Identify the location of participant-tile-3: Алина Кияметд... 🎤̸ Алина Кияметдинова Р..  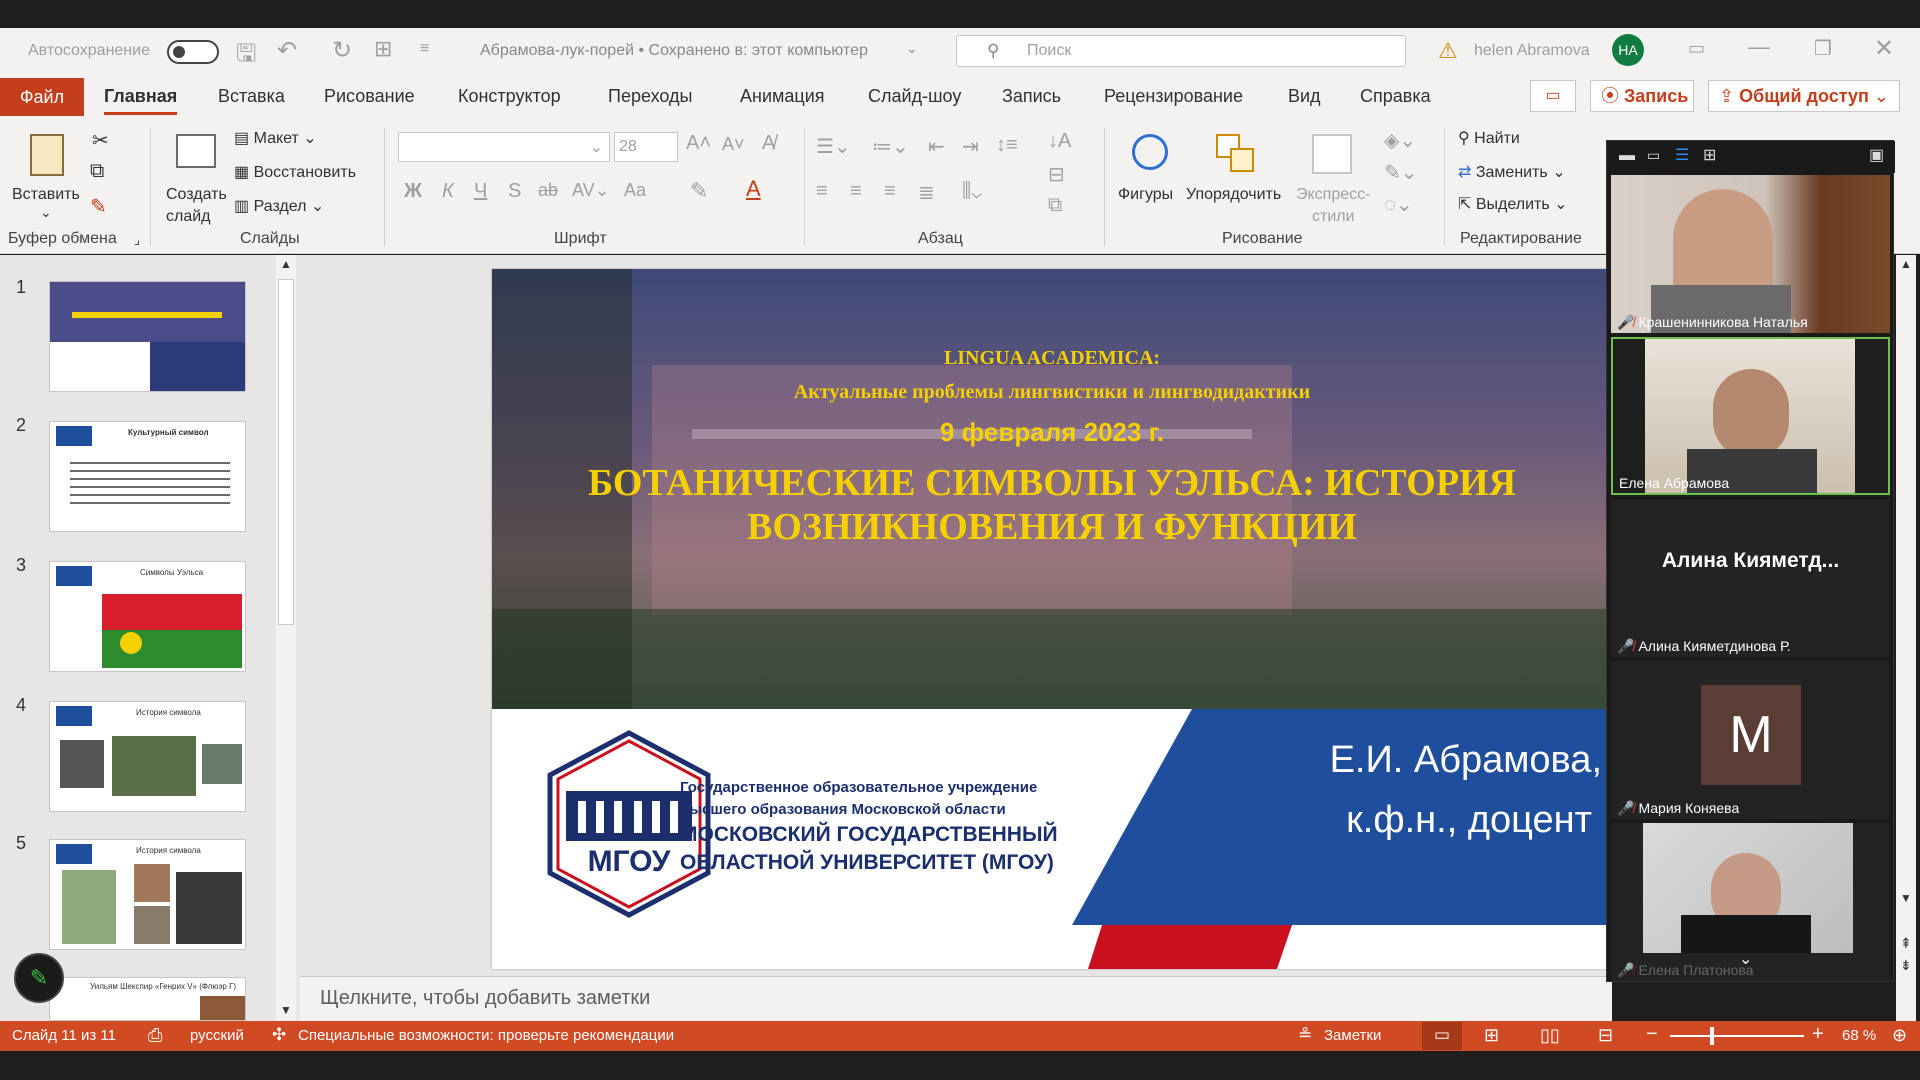
(1750, 578).